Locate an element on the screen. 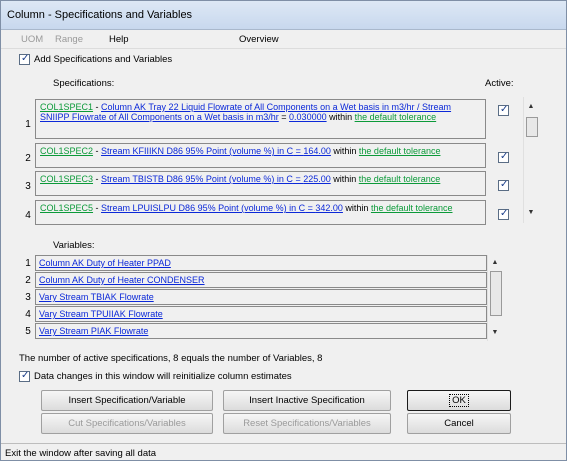 This screenshot has height=461, width=567. menu-range: Range is located at coordinates (69, 39).